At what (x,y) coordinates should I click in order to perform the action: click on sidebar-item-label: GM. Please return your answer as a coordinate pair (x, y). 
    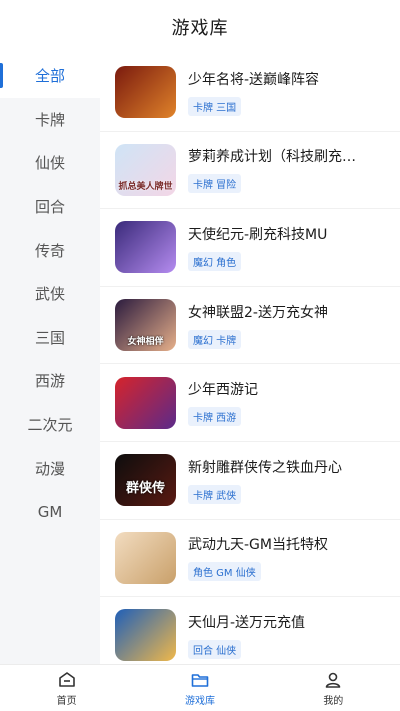
    Looking at the image, I should click on (50, 511).